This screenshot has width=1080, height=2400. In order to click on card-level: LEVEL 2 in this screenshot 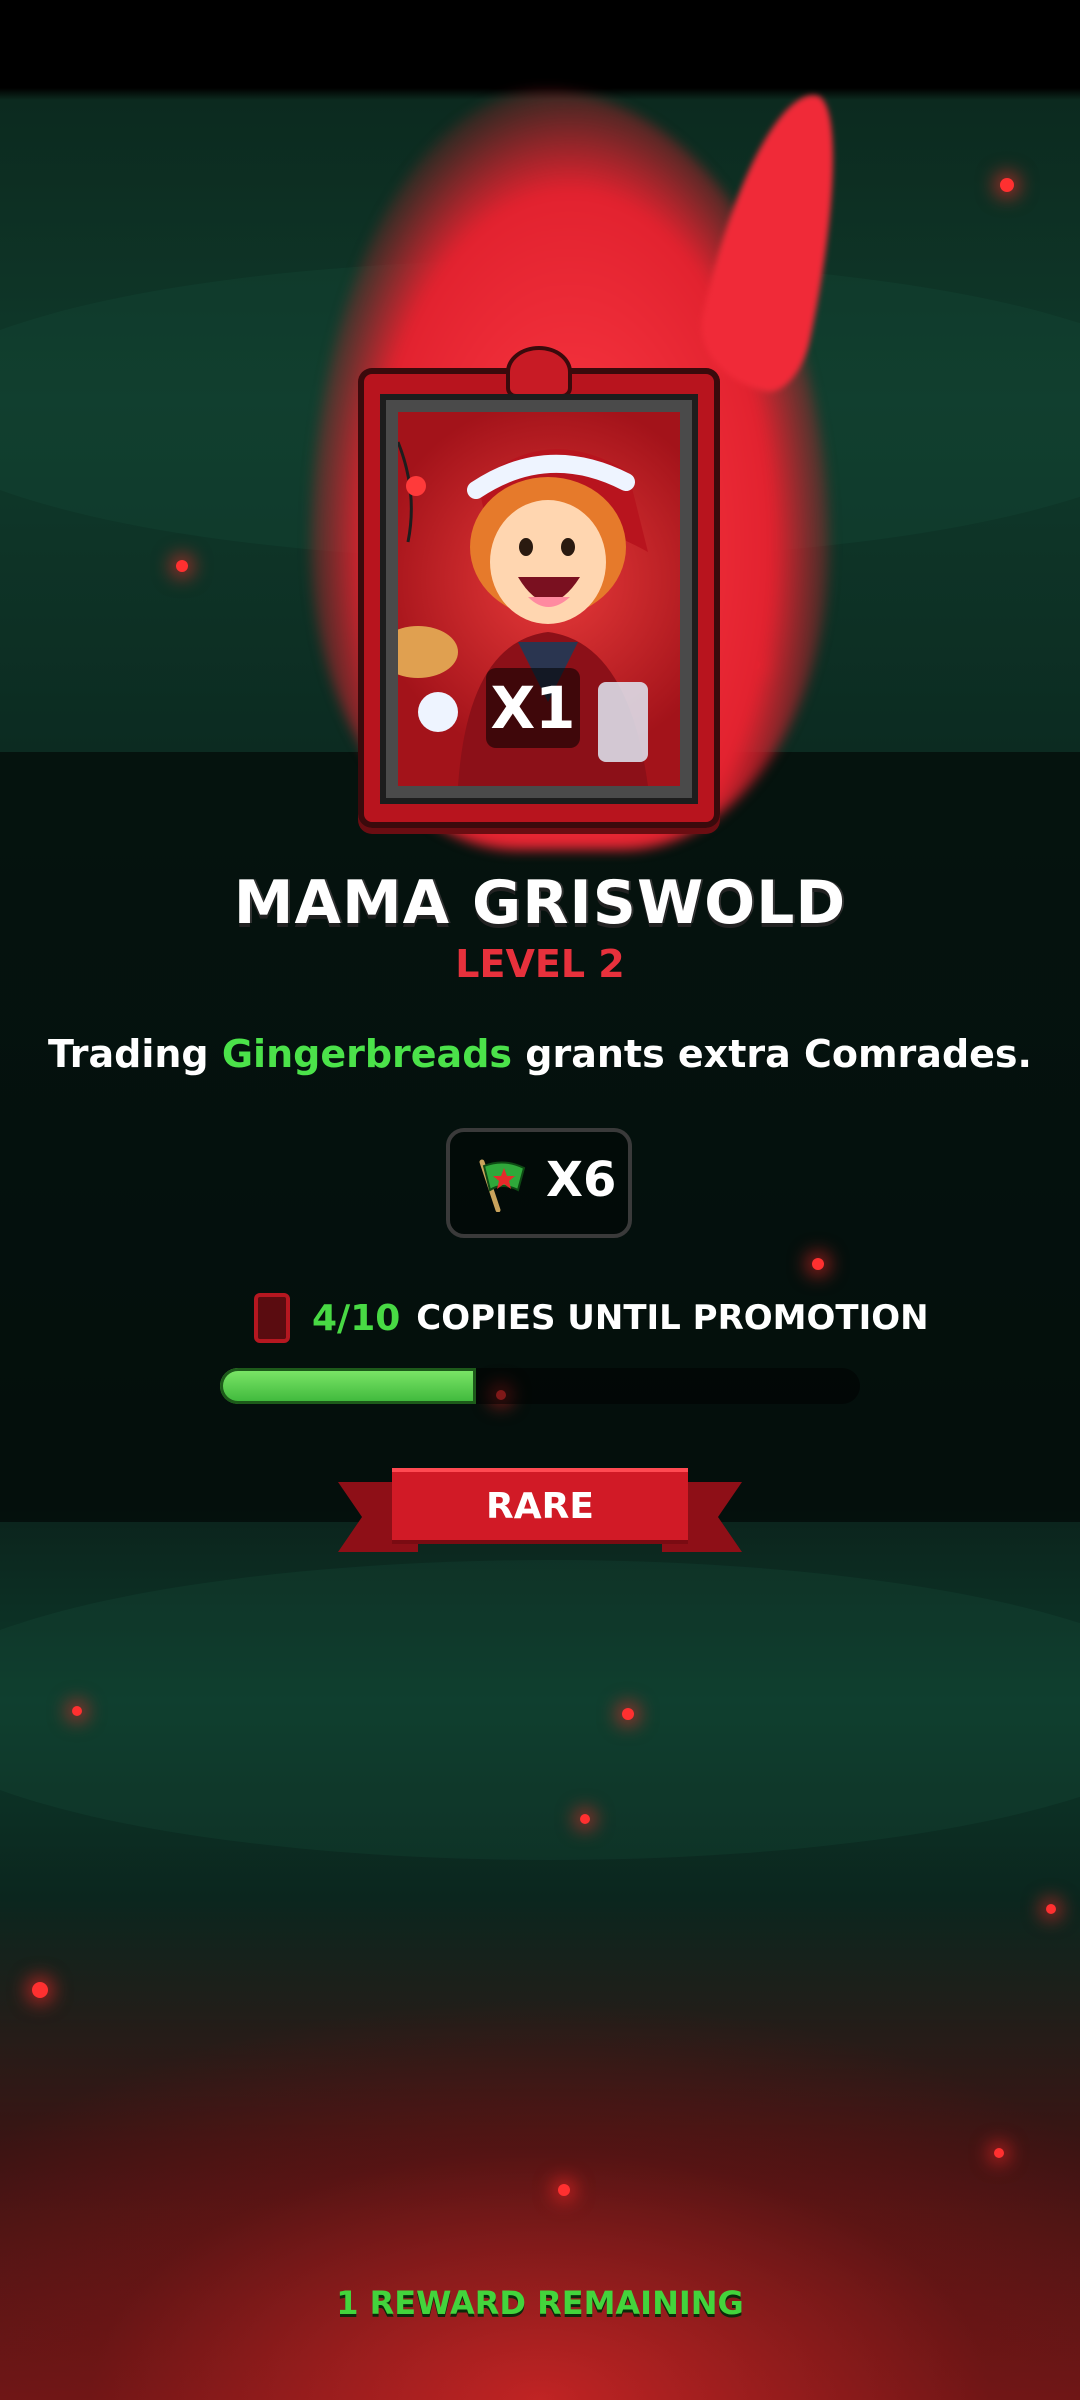, I will do `click(540, 964)`.